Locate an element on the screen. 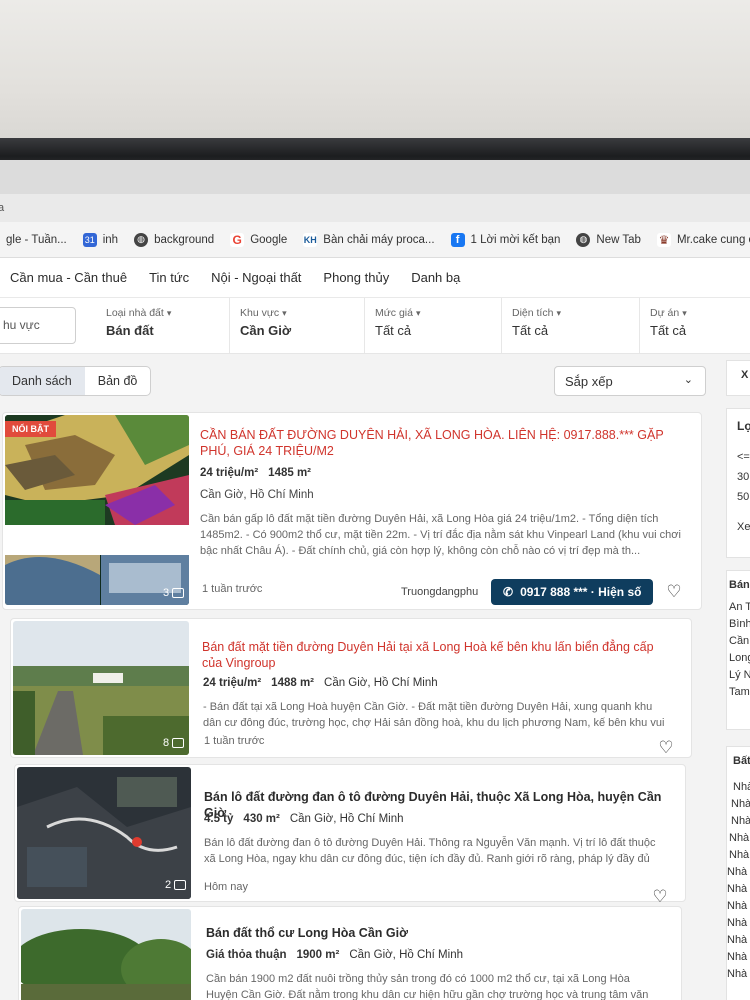 The image size is (750, 1000). listing-meta: 24 triệu/m² 1488 m² Cần Giờ, Hồ Chí Minh is located at coordinates (320, 683).